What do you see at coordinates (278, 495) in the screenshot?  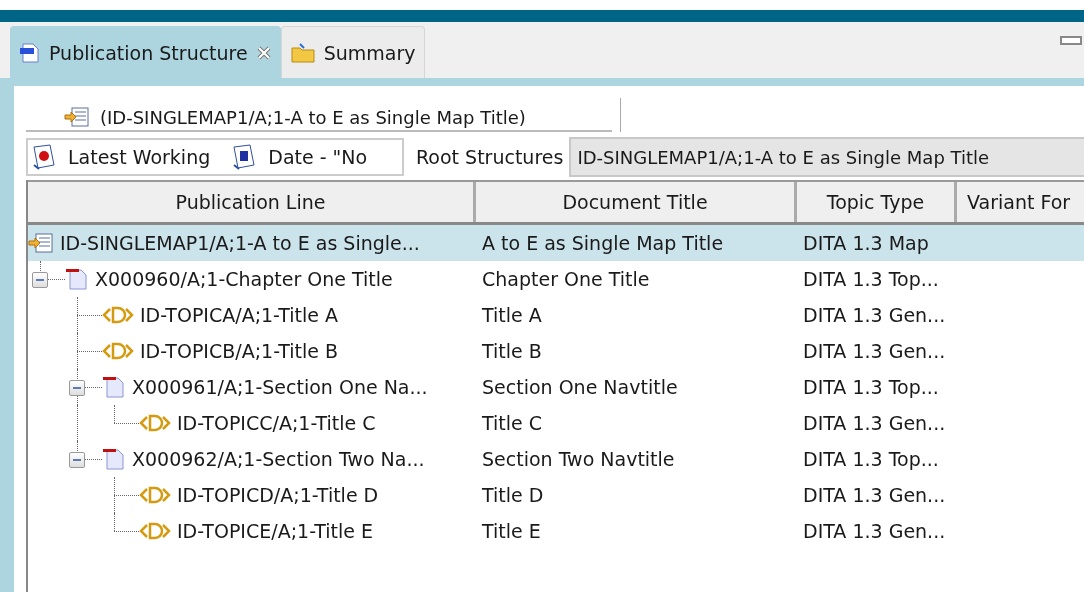 I see `tree-item-label: ID-TOPICD/A;1-Title D` at bounding box center [278, 495].